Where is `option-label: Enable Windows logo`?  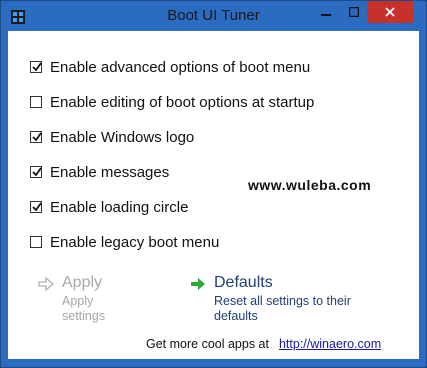 option-label: Enable Windows logo is located at coordinates (122, 137).